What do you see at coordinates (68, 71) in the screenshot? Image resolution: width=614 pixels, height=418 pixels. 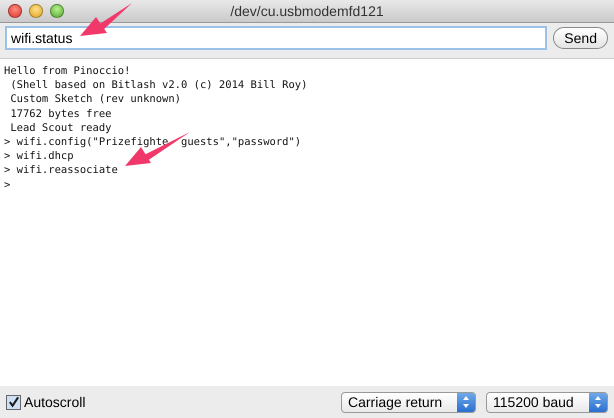 I see `output-line: Hello from Pinoccio!` at bounding box center [68, 71].